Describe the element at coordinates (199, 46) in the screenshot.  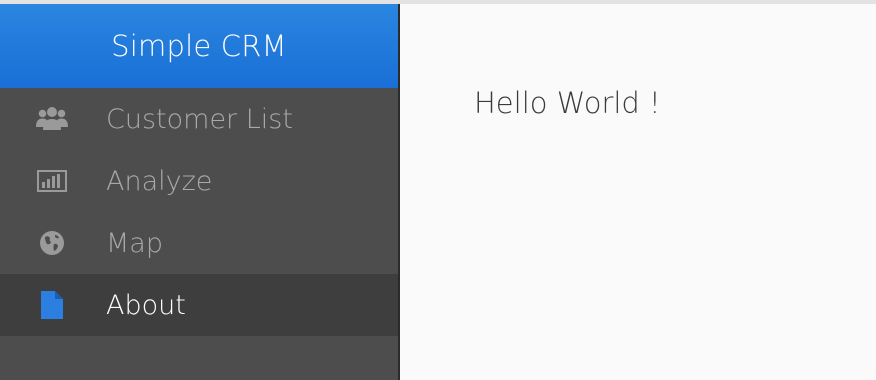
I see `app-title: Simple CRM` at that location.